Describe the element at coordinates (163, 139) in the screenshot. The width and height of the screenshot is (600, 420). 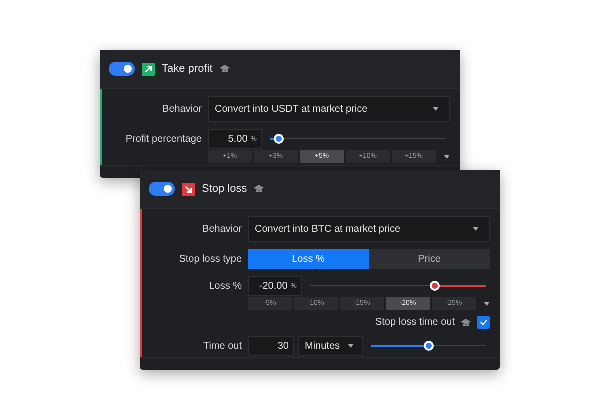
I see `field-label: Profit percentage` at that location.